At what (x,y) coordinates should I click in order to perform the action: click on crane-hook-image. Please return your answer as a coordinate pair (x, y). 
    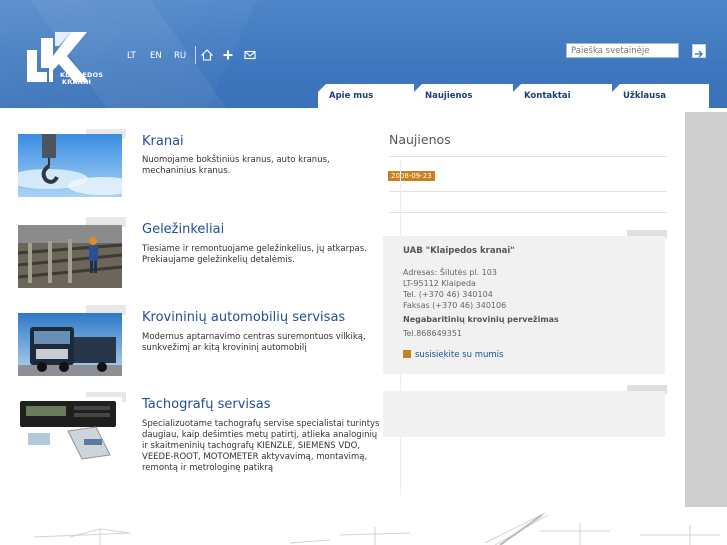
    Looking at the image, I should click on (70, 165).